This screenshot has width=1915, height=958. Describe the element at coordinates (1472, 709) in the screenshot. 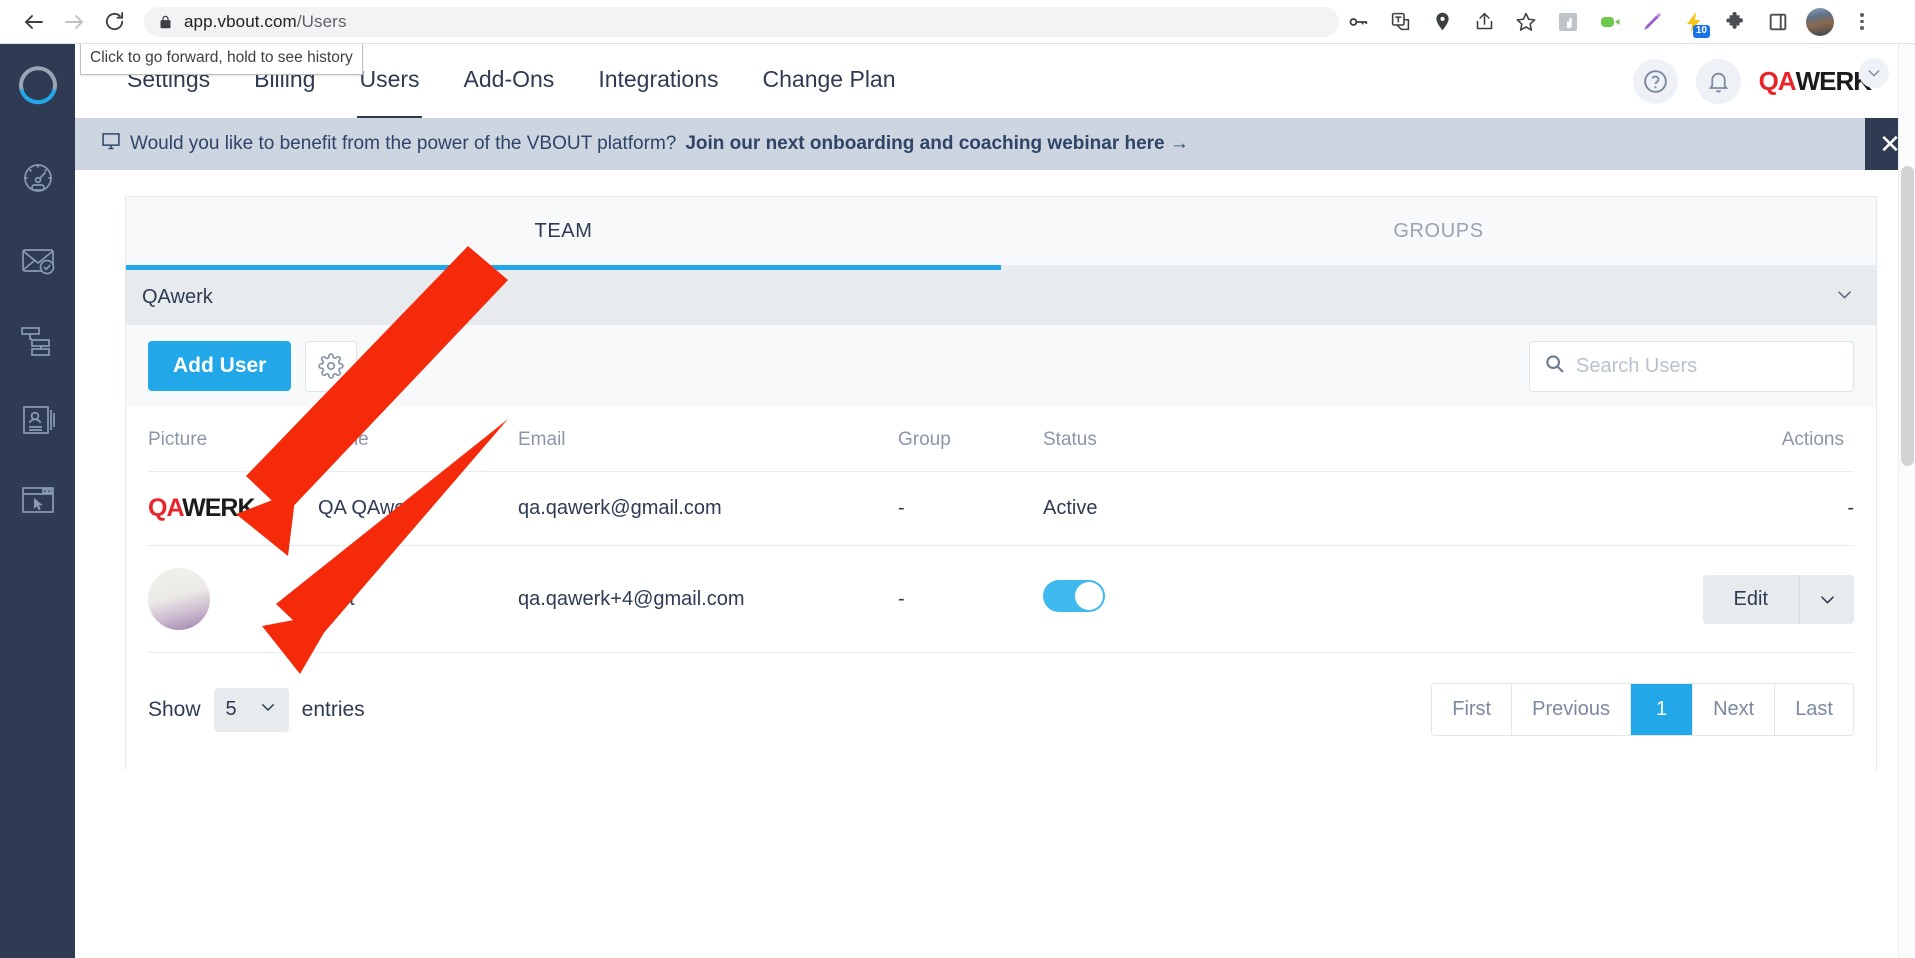

I see `pagination-first: First` at that location.